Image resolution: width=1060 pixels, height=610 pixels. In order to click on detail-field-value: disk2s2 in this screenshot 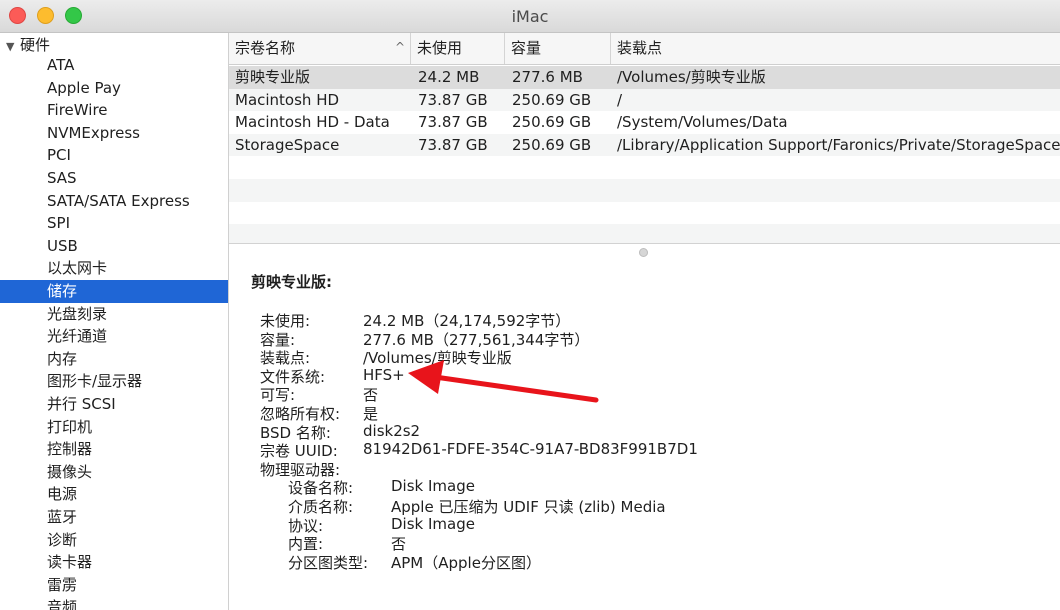, I will do `click(392, 430)`.